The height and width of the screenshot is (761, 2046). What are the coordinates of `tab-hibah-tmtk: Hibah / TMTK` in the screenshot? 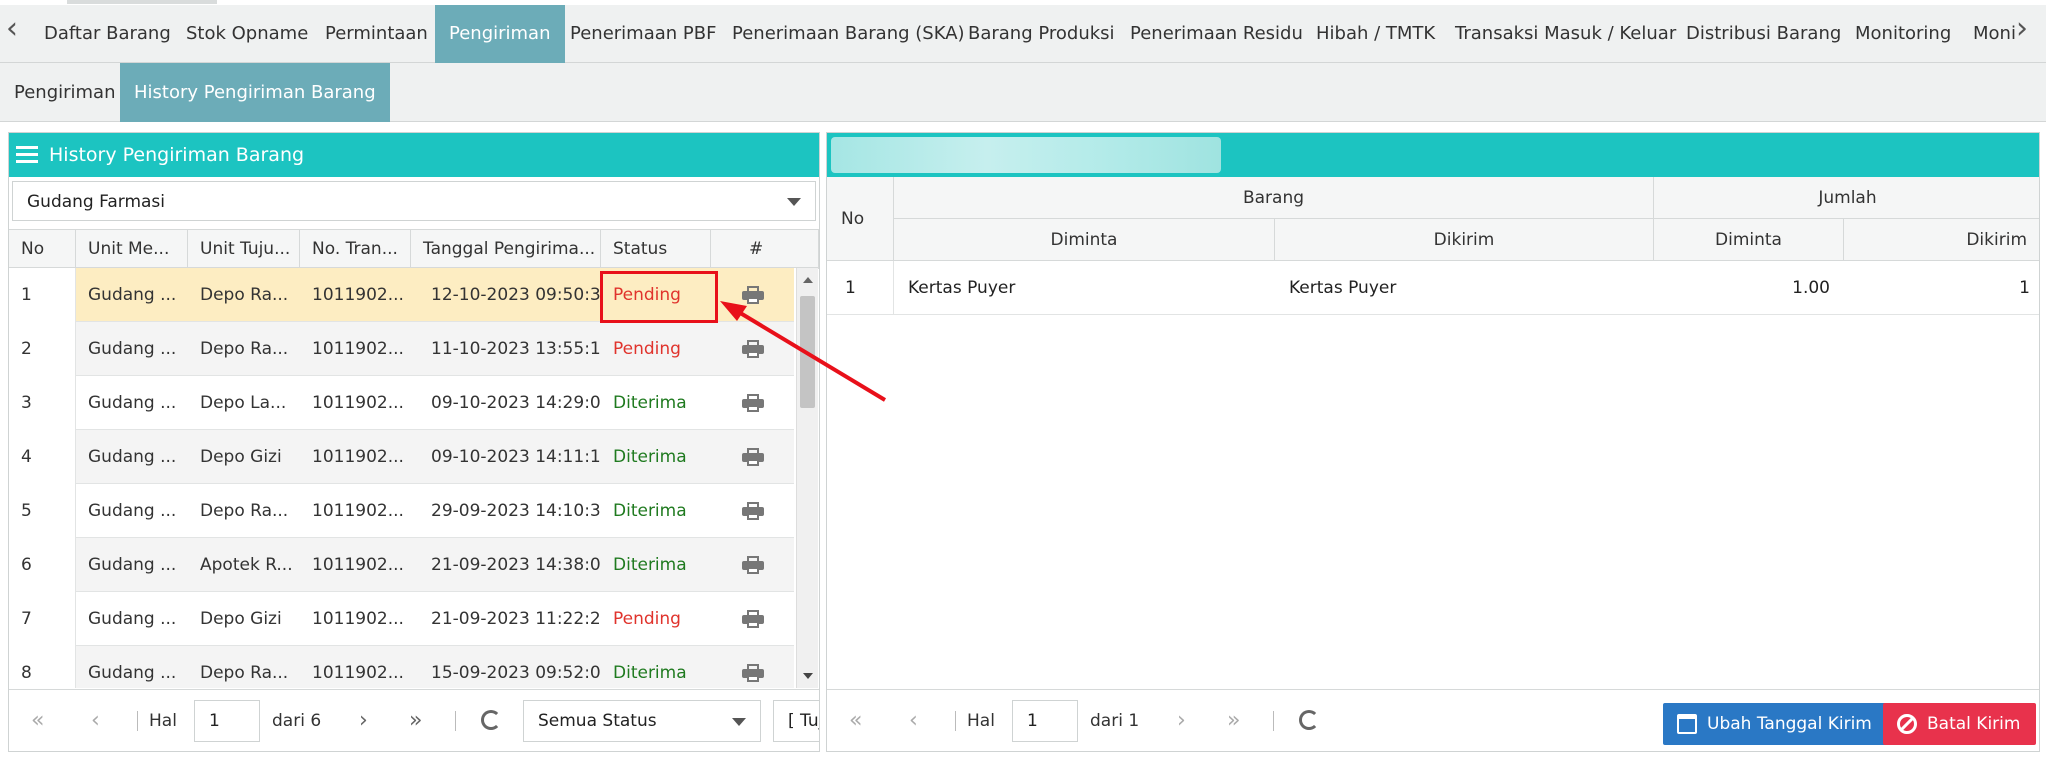 It's located at (1375, 34).